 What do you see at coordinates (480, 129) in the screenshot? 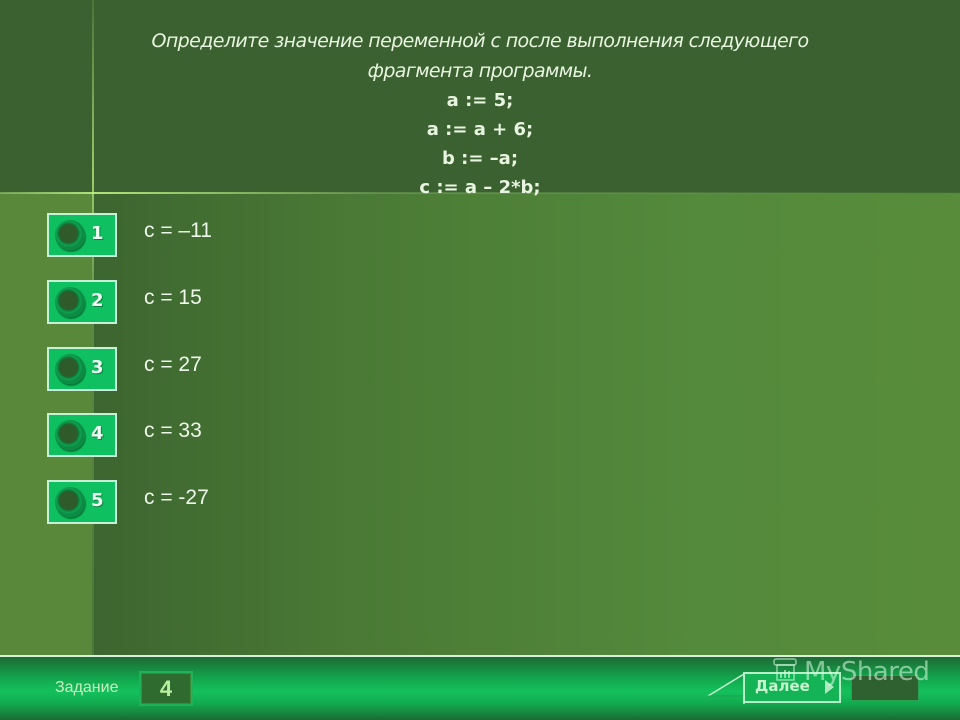
I see `code-line: a := a + 6;` at bounding box center [480, 129].